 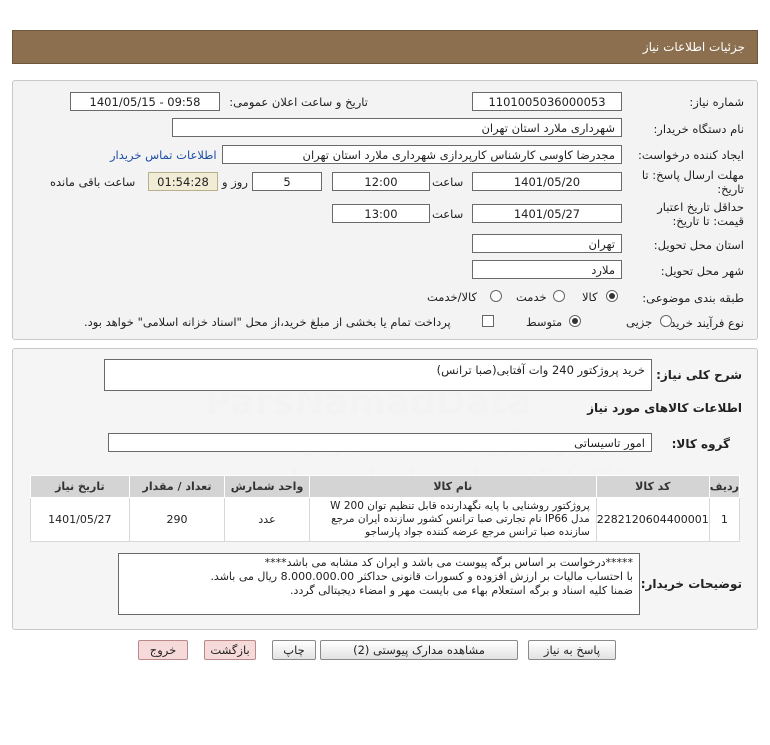 I want to click on announce-label: تاریخ و ساعت اعلان عمومی:, so click(x=298, y=102).